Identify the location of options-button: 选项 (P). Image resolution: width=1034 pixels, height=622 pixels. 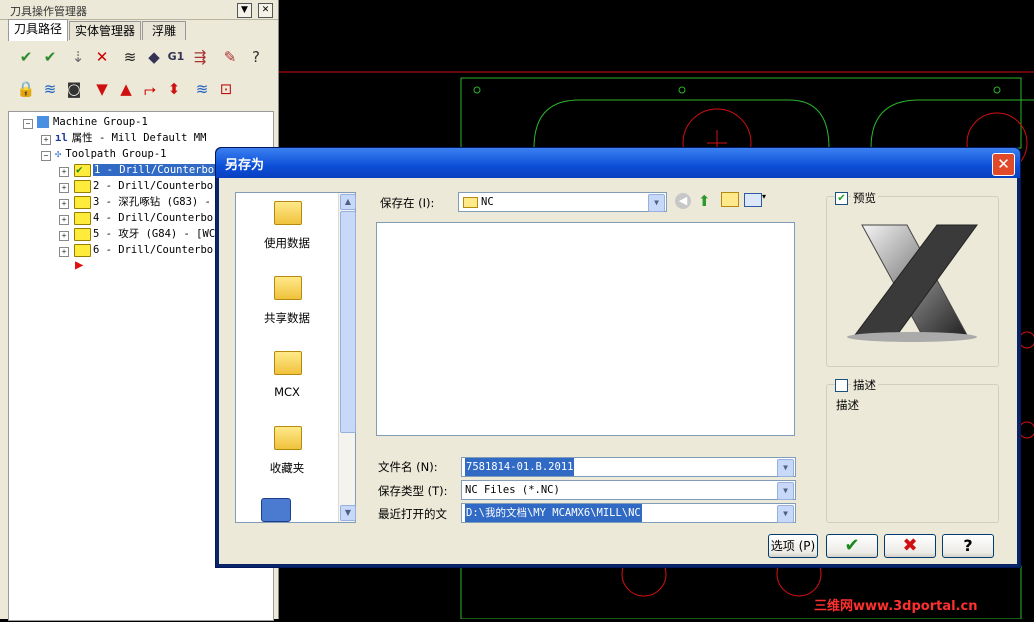
(793, 546).